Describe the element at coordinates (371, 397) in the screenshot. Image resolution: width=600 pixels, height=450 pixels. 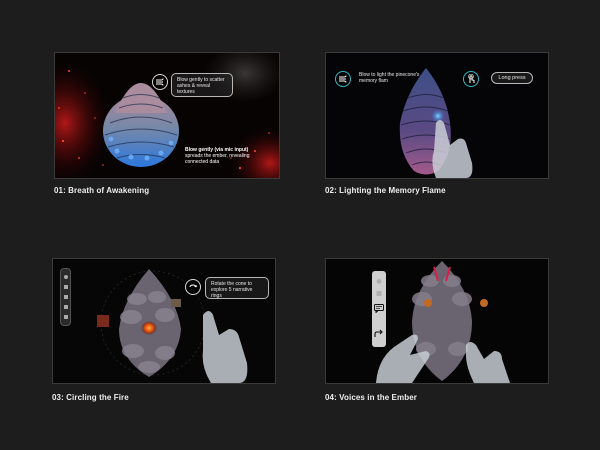
I see `panel-caption: 04: Voices in the Ember` at that location.